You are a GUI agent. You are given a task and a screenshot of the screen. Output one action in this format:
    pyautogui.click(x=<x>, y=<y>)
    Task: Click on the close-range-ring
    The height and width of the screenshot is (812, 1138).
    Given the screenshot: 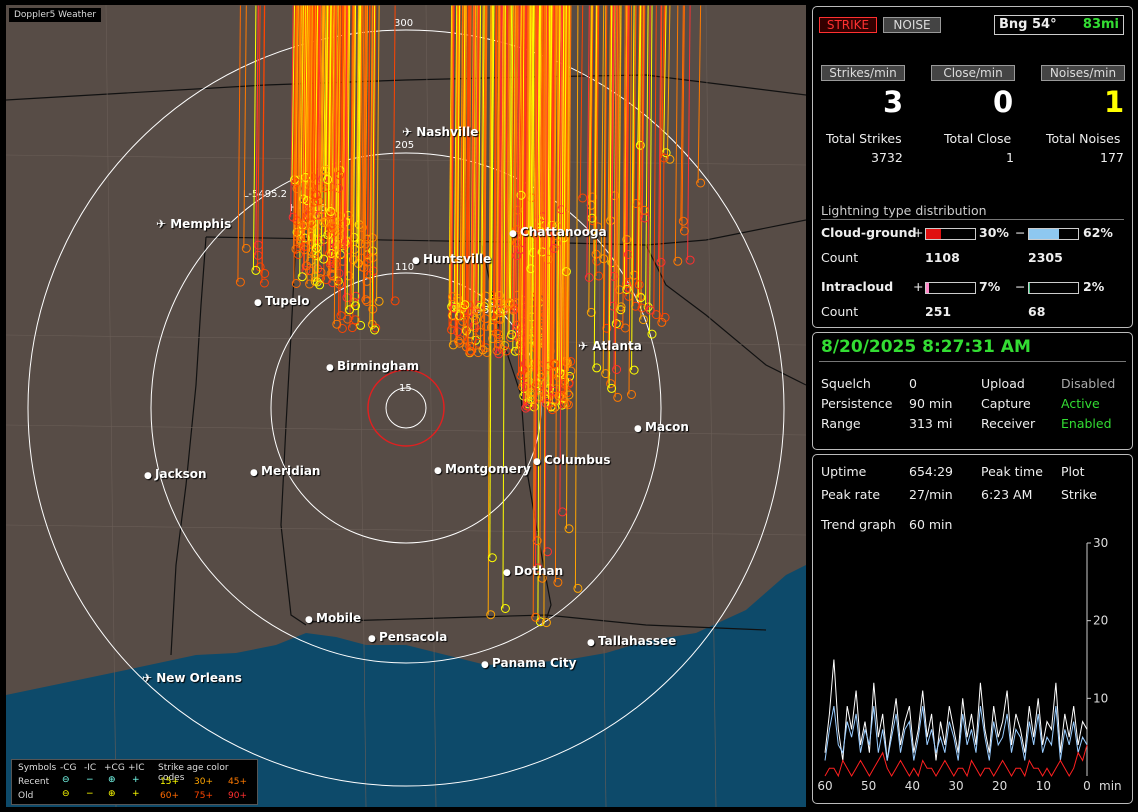 What is the action you would take?
    pyautogui.click(x=406, y=408)
    